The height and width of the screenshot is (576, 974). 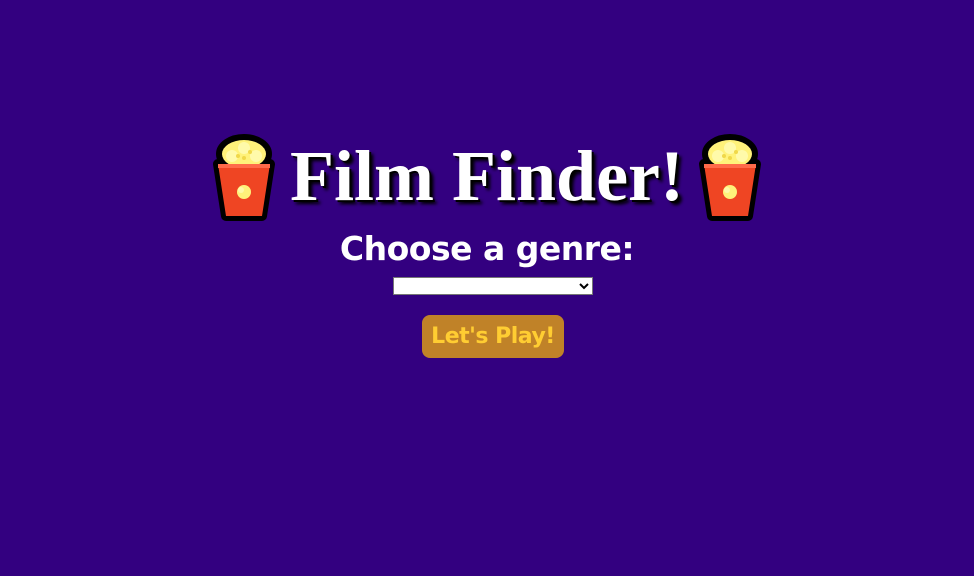 I want to click on genre-select-wrapper, so click(x=493, y=286).